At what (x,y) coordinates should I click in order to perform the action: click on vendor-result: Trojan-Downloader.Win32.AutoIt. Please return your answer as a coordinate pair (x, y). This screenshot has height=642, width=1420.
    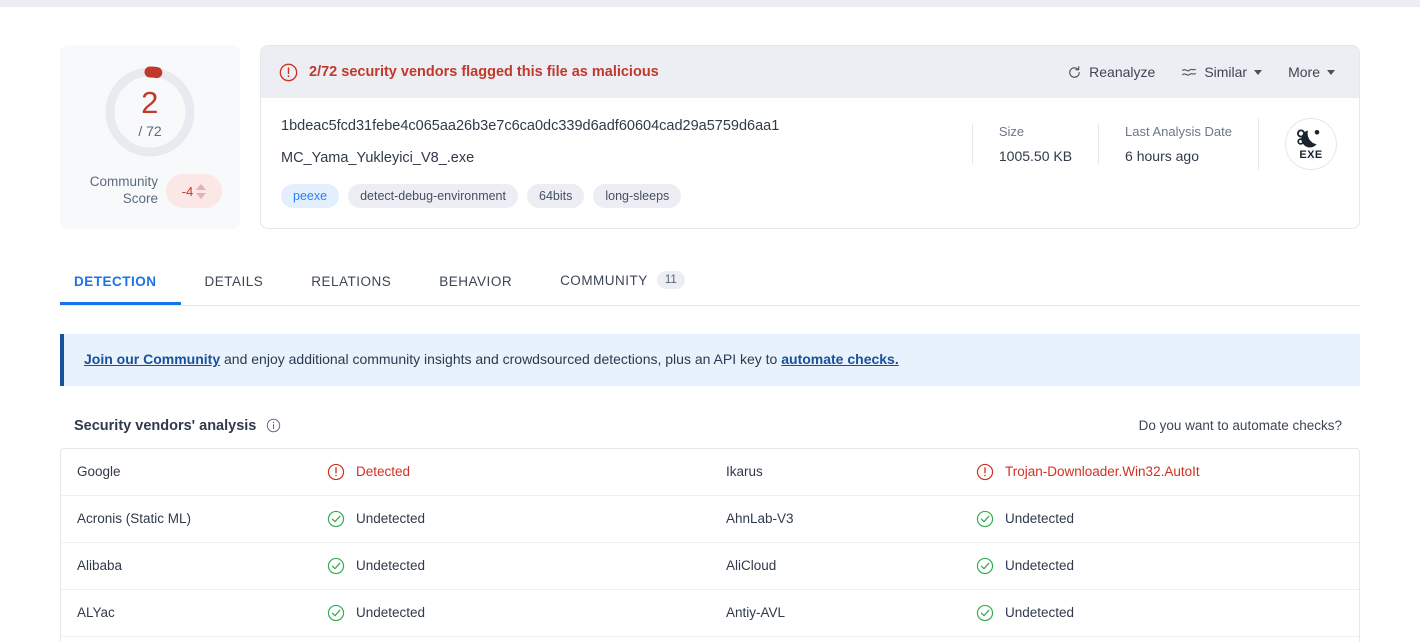
    Looking at the image, I should click on (1088, 472).